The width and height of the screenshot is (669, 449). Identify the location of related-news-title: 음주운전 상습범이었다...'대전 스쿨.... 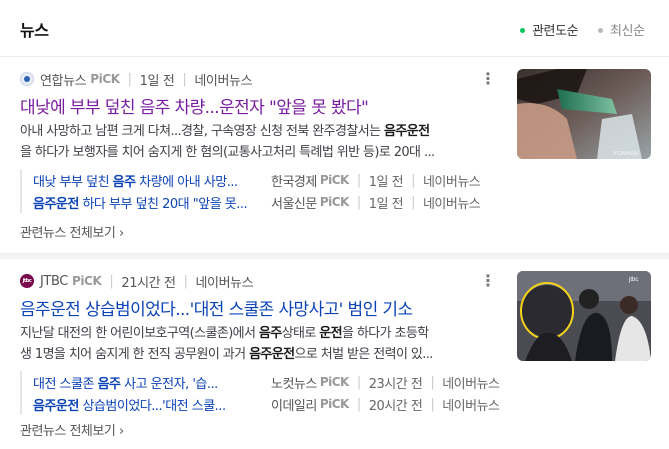
(145, 404).